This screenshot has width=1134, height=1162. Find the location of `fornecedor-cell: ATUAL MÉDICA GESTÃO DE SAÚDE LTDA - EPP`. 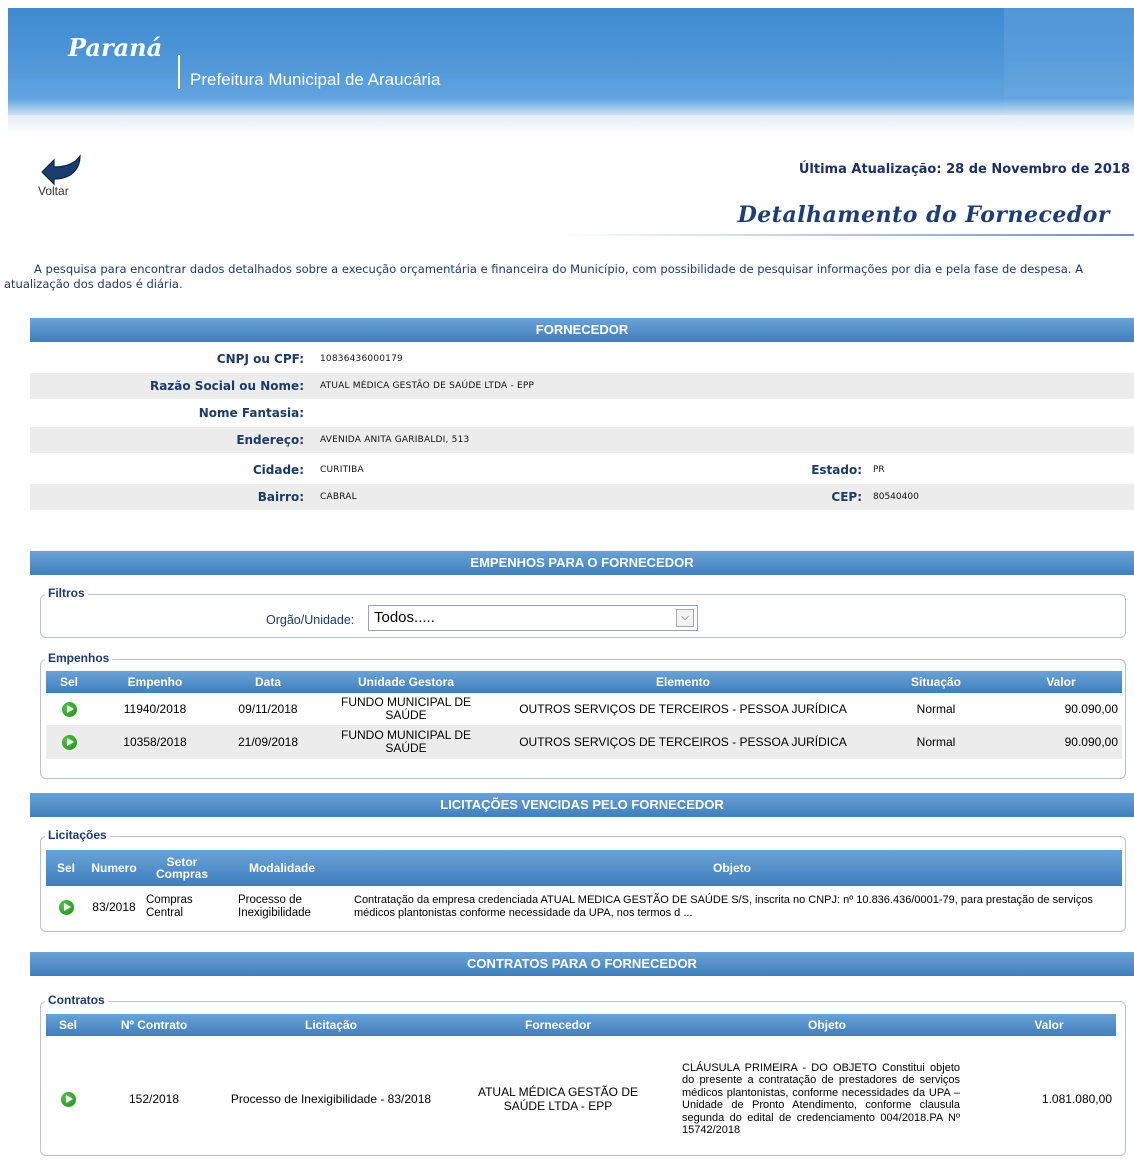

fornecedor-cell: ATUAL MÉDICA GESTÃO DE SAÚDE LTDA - EPP is located at coordinates (558, 1099).